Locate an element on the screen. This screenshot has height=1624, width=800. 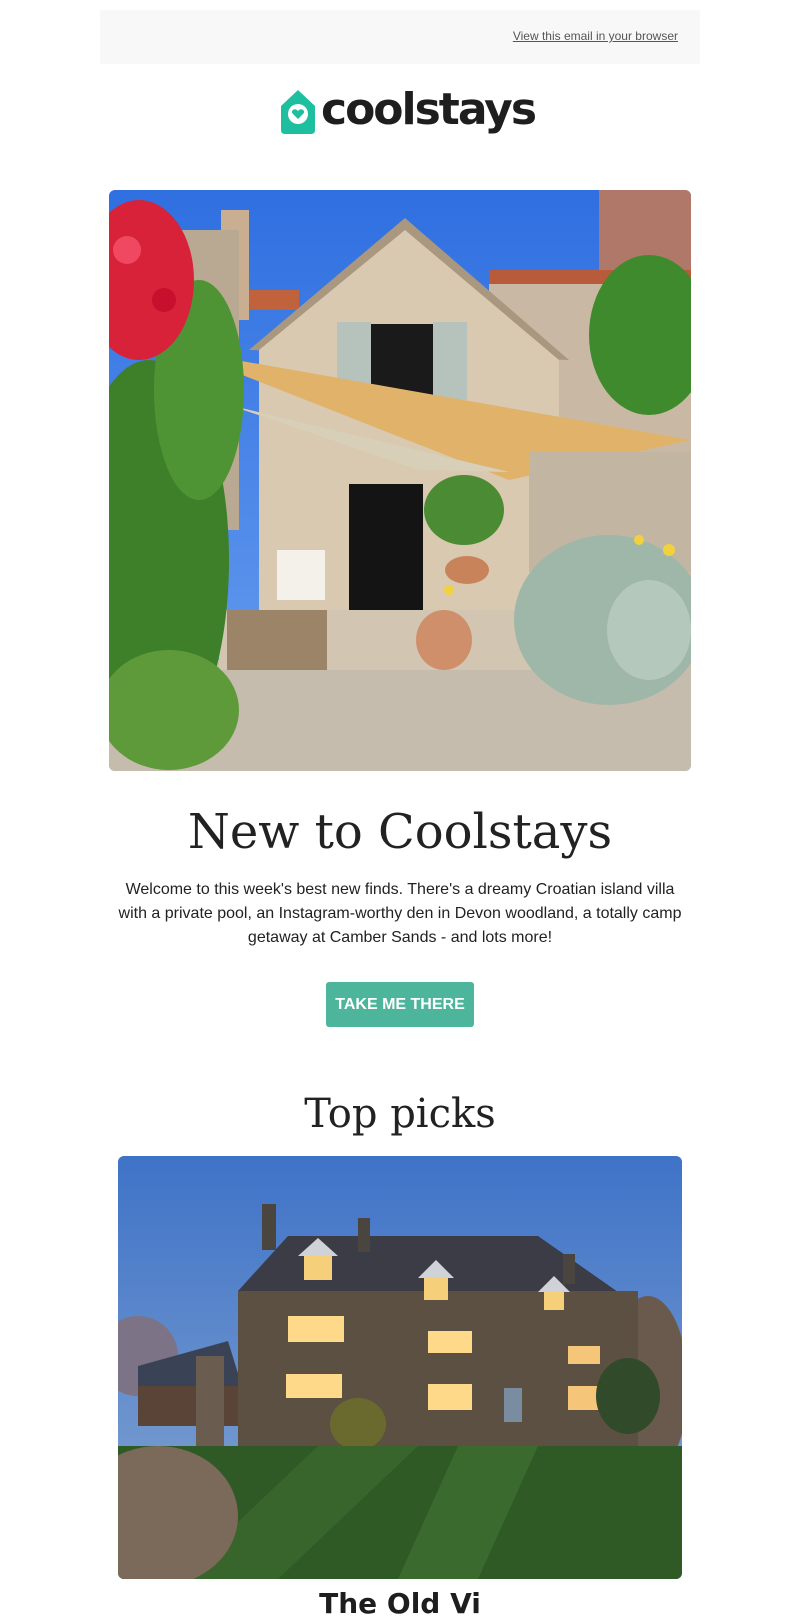
take-me-there-button: TAKE ME THERE is located at coordinates (400, 1004).